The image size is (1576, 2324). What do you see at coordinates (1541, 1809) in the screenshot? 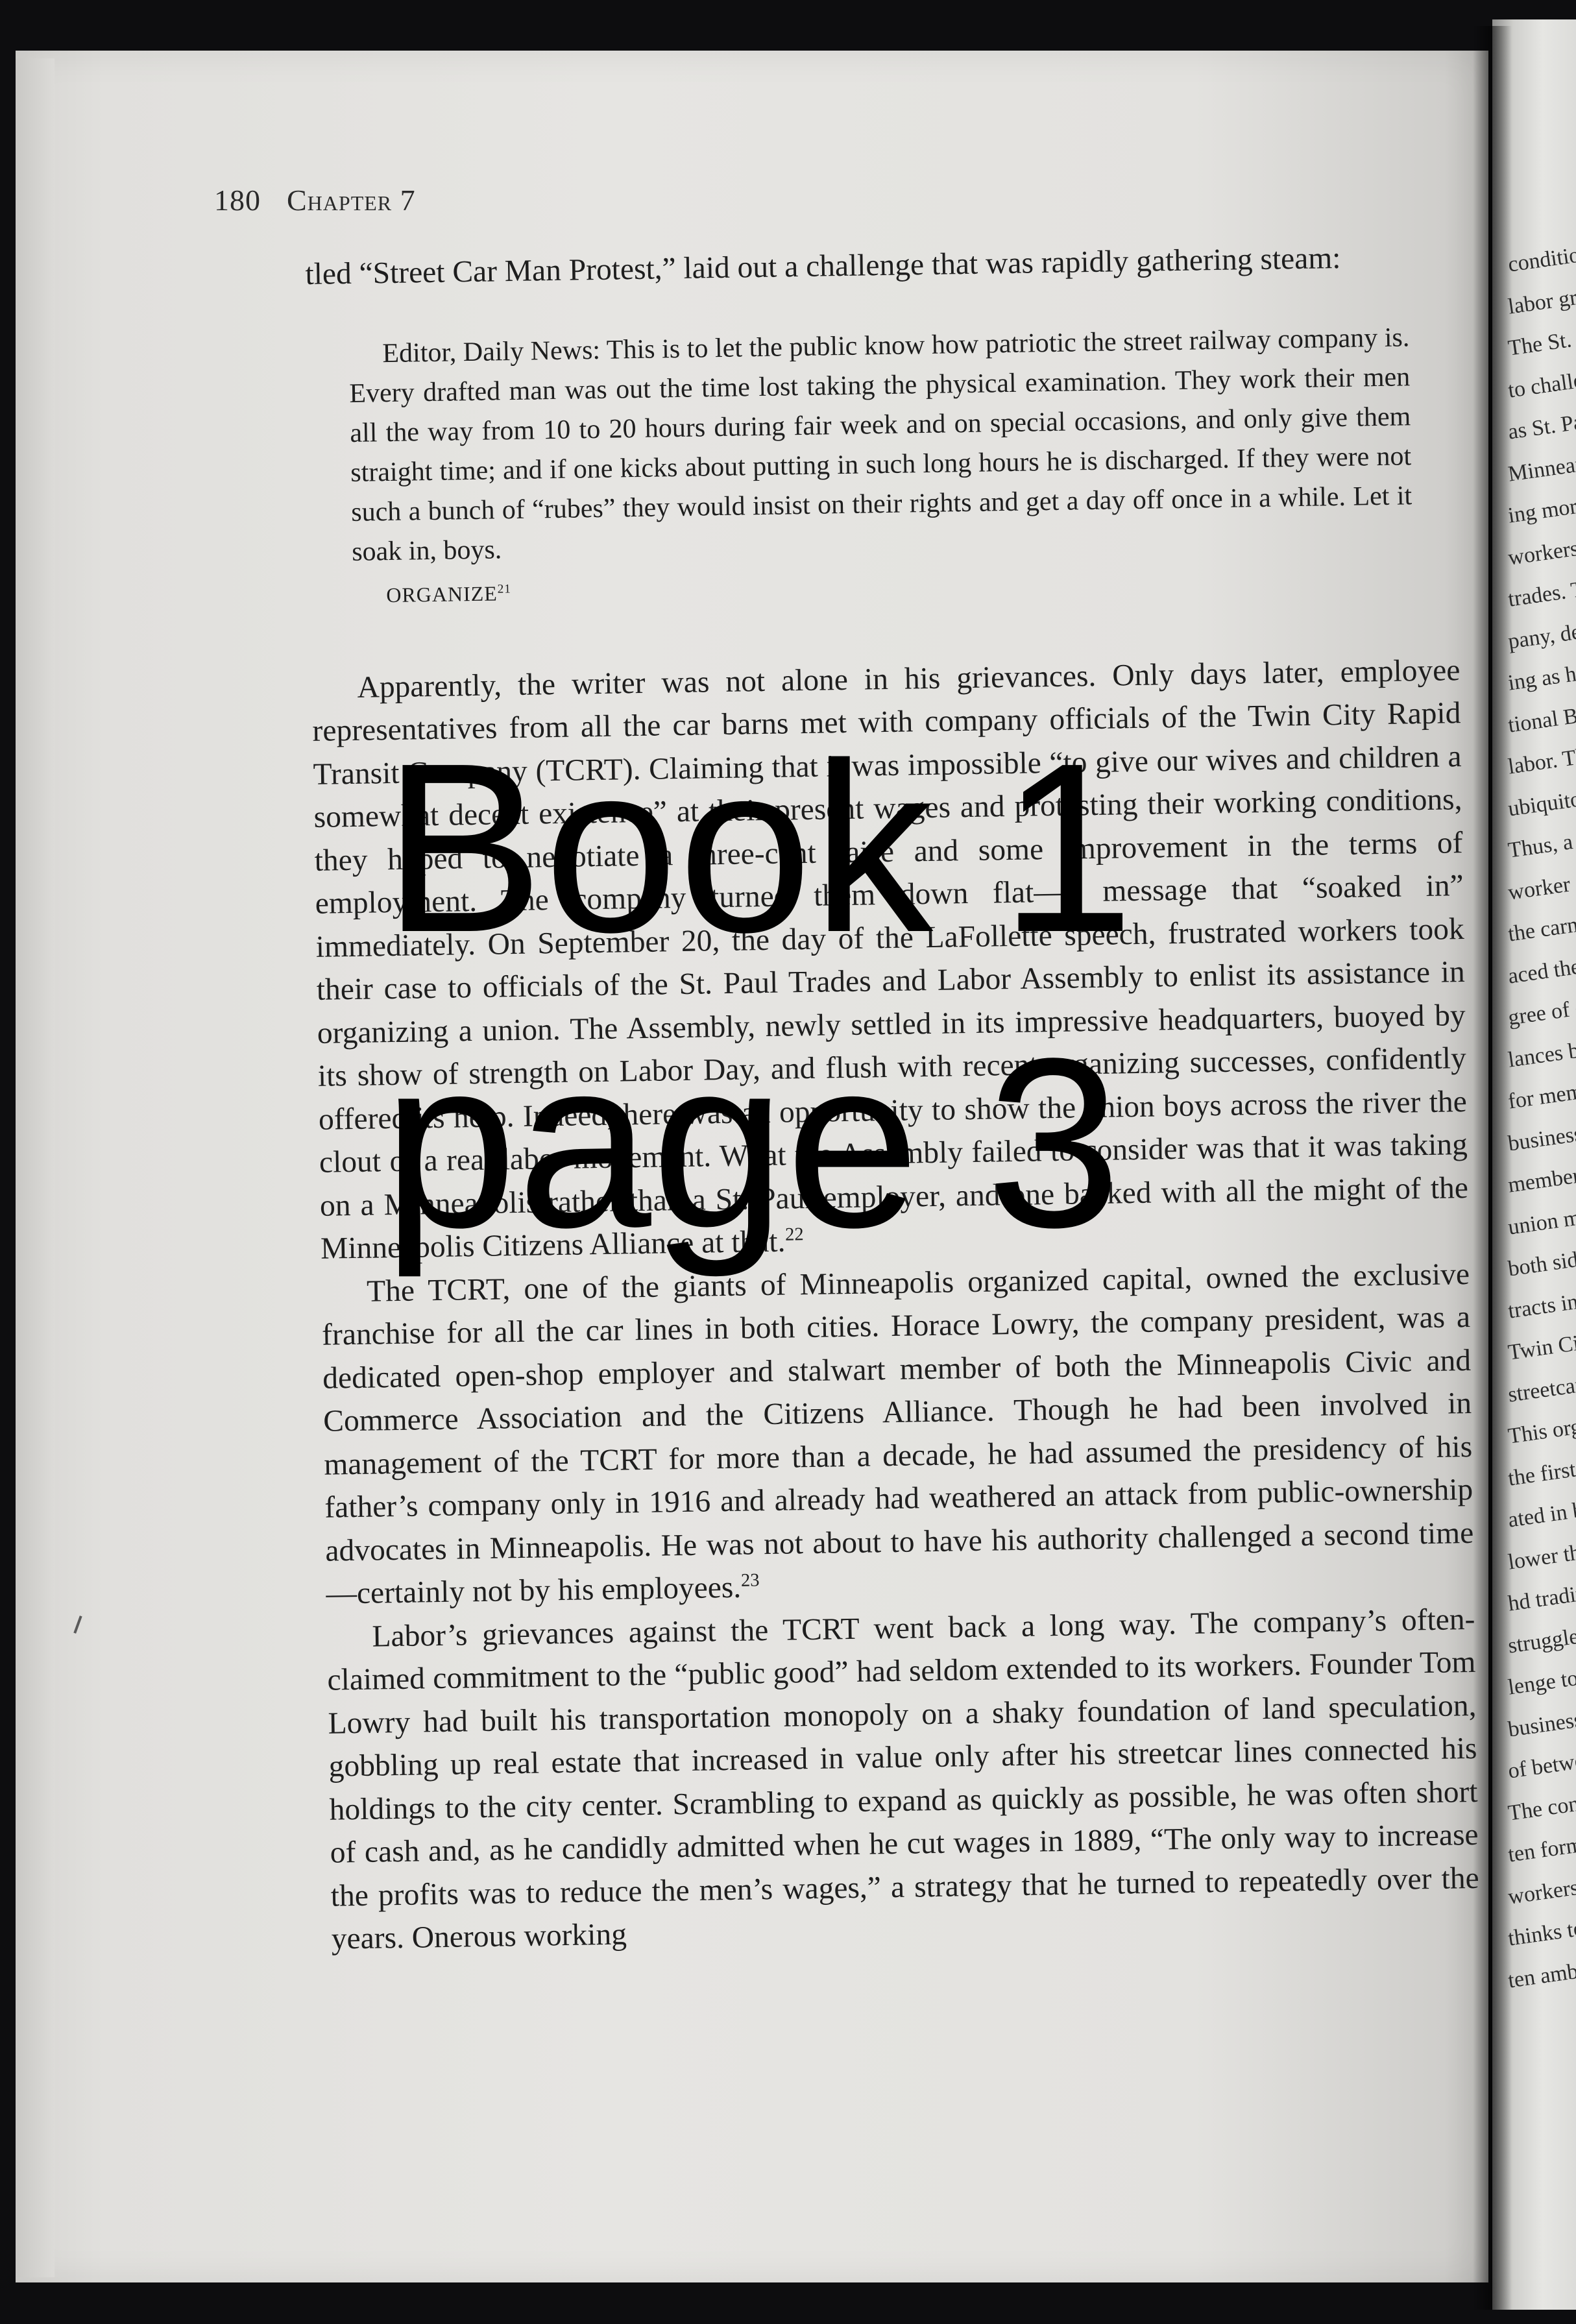
I see `facing-page-line: The con` at bounding box center [1541, 1809].